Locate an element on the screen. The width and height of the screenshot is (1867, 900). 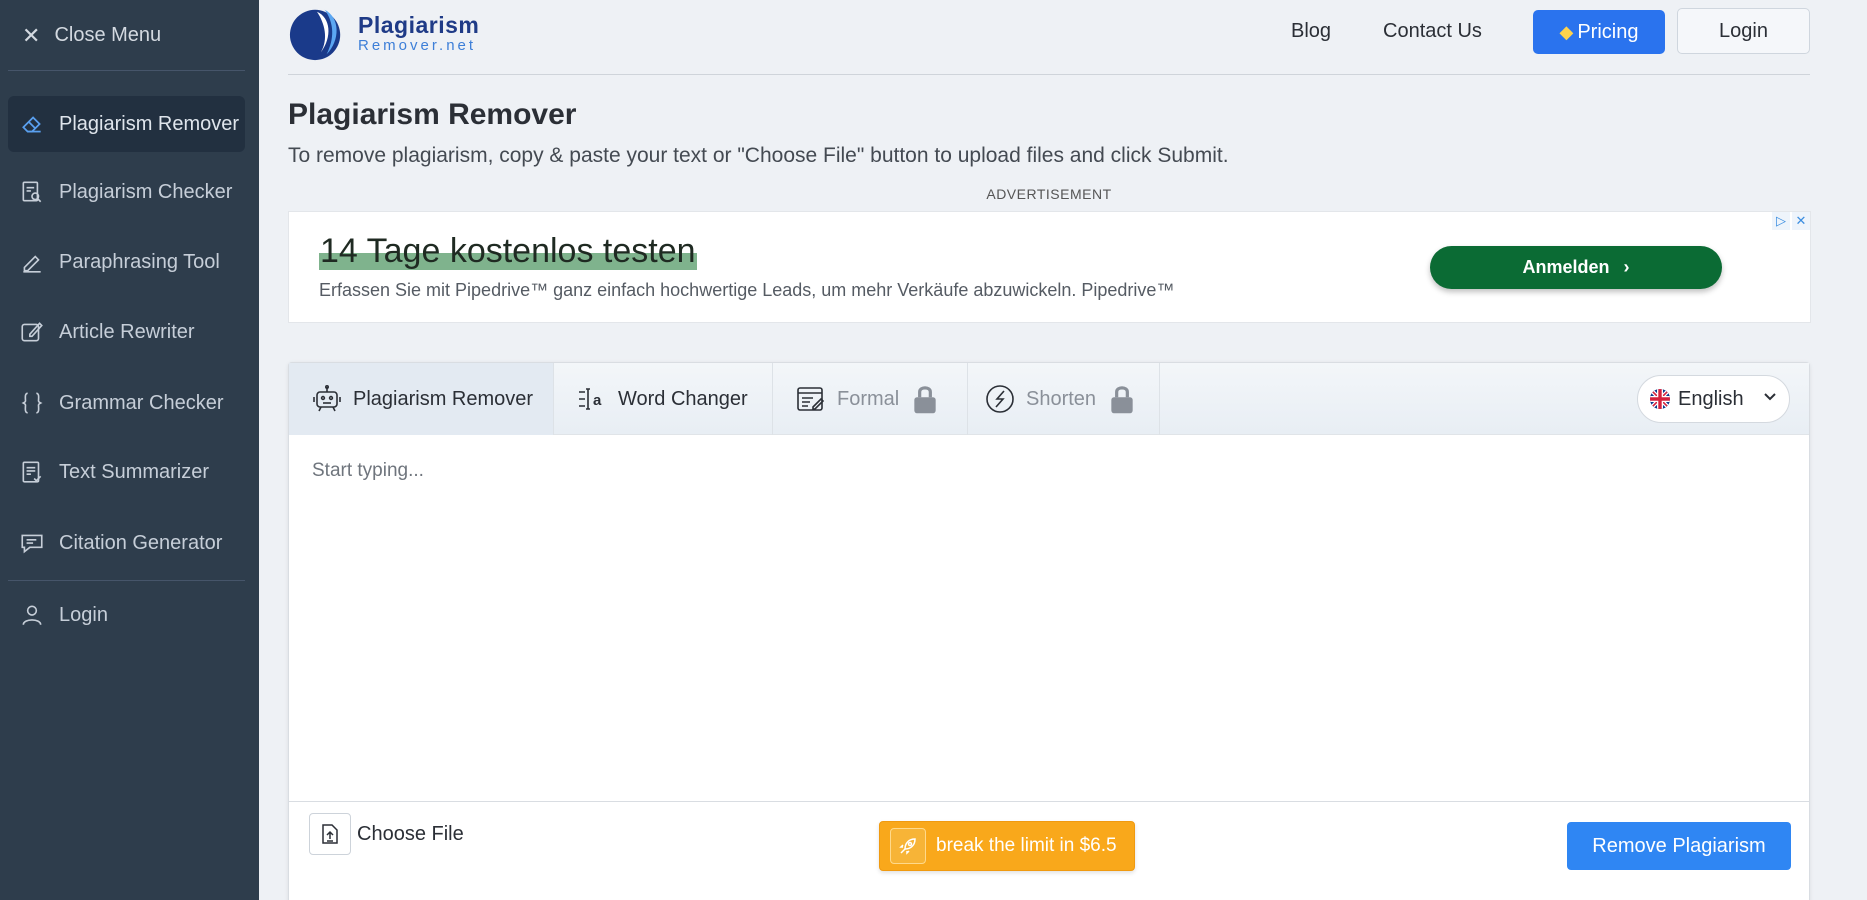
doc-search-icon is located at coordinates (32, 192).